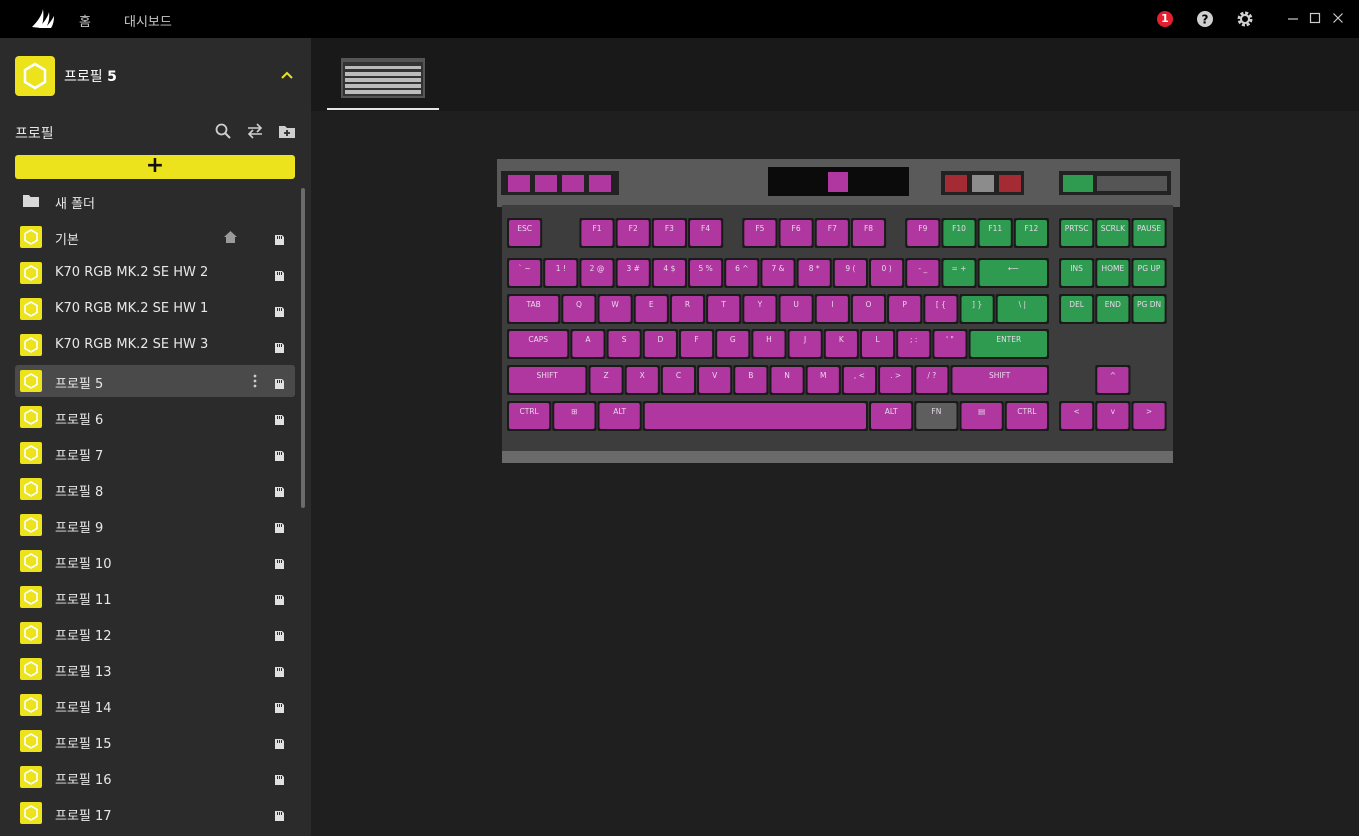 The width and height of the screenshot is (1359, 836). I want to click on media-key, so click(600, 183).